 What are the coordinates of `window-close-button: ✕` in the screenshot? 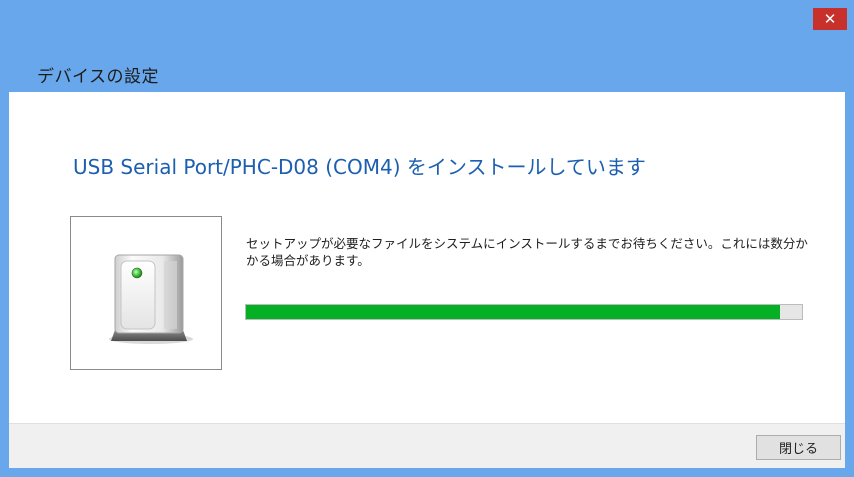 It's located at (830, 19).